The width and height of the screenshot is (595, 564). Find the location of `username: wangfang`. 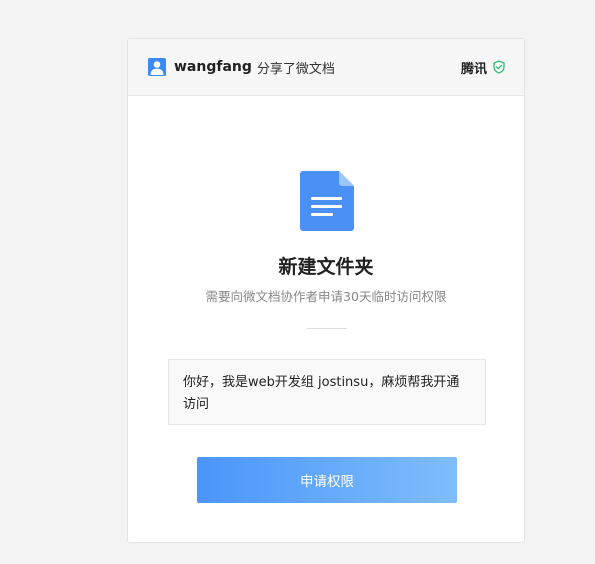

username: wangfang is located at coordinates (213, 67).